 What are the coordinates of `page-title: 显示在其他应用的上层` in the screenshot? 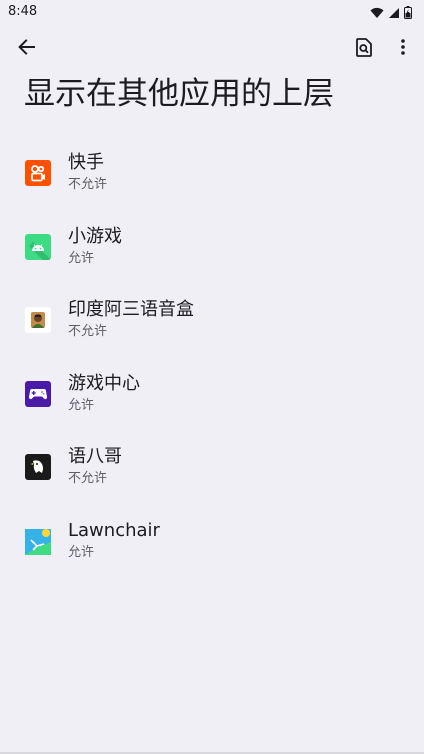 It's located at (179, 94).